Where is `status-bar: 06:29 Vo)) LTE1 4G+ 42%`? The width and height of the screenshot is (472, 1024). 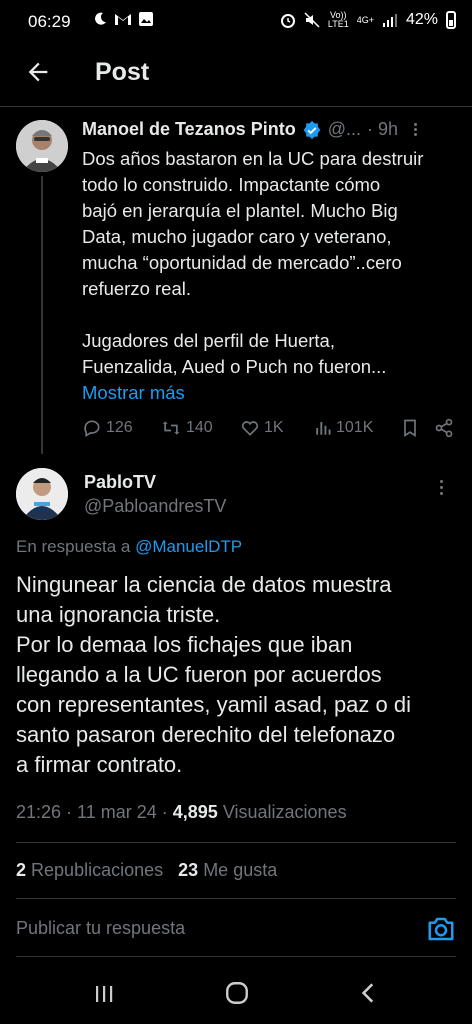 status-bar: 06:29 Vo)) LTE1 4G+ 42% is located at coordinates (236, 22).